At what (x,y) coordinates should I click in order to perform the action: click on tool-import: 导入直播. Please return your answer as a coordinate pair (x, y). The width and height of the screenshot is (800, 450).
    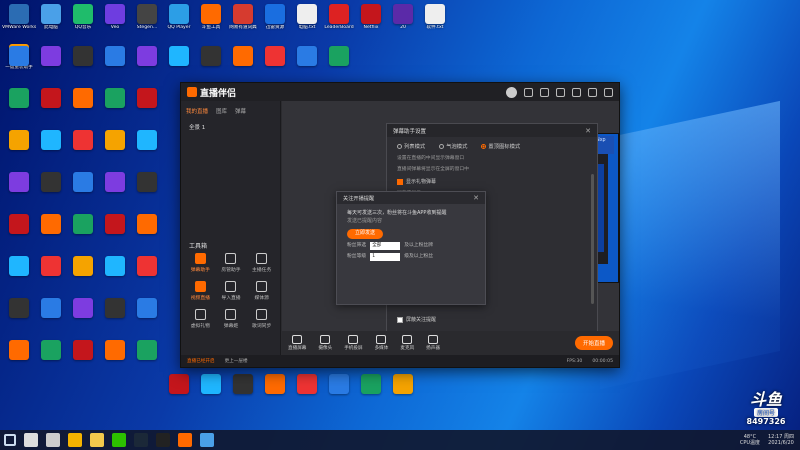
    Looking at the image, I should click on (231, 291).